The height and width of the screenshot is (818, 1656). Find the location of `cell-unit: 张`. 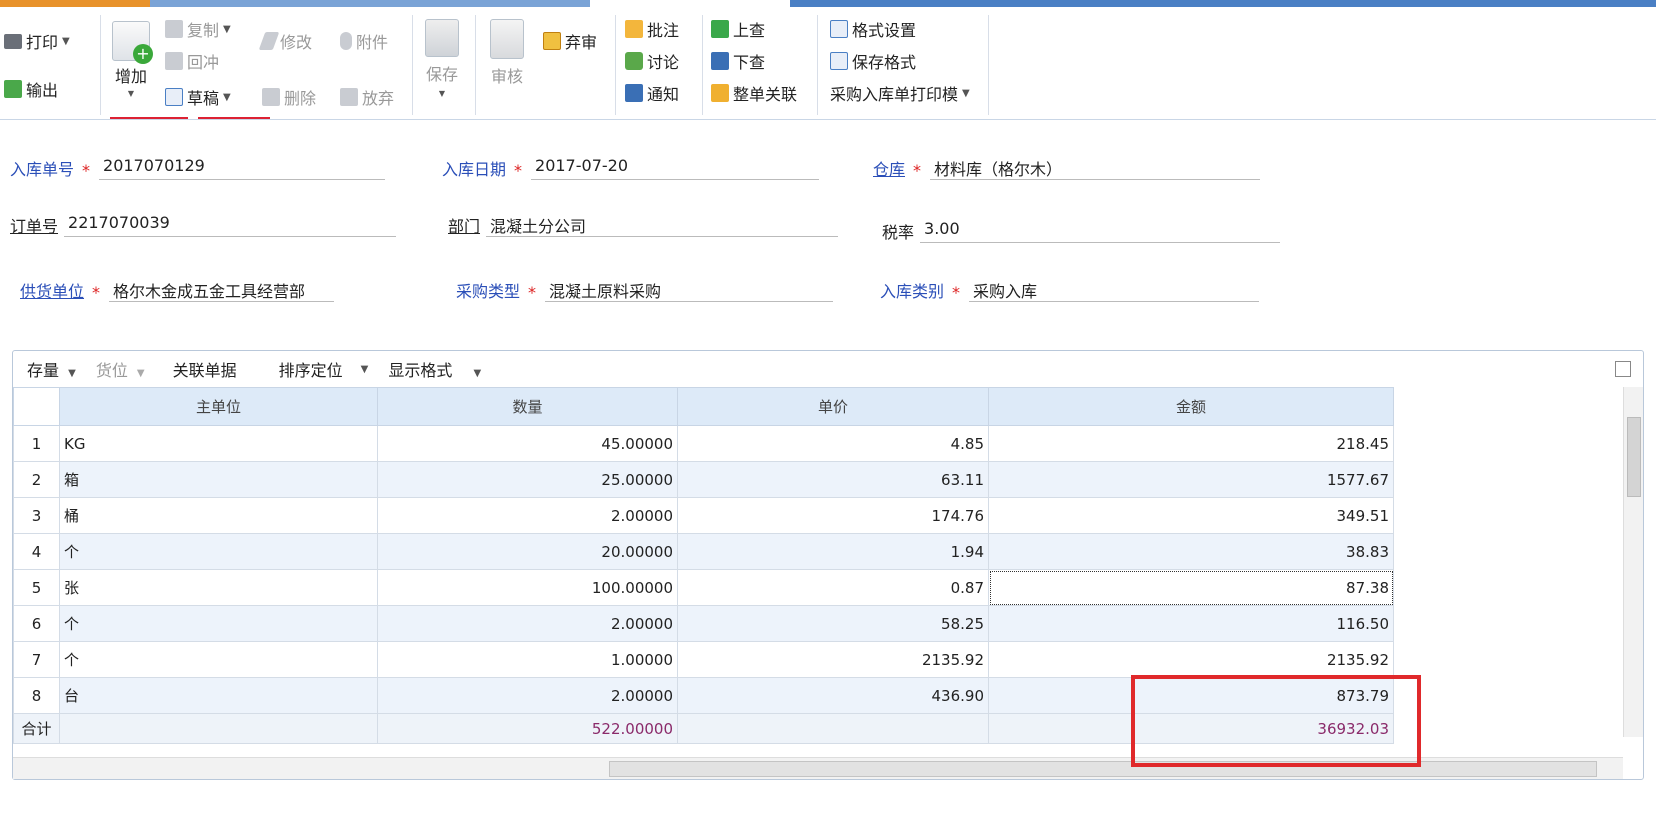

cell-unit: 张 is located at coordinates (218, 587).